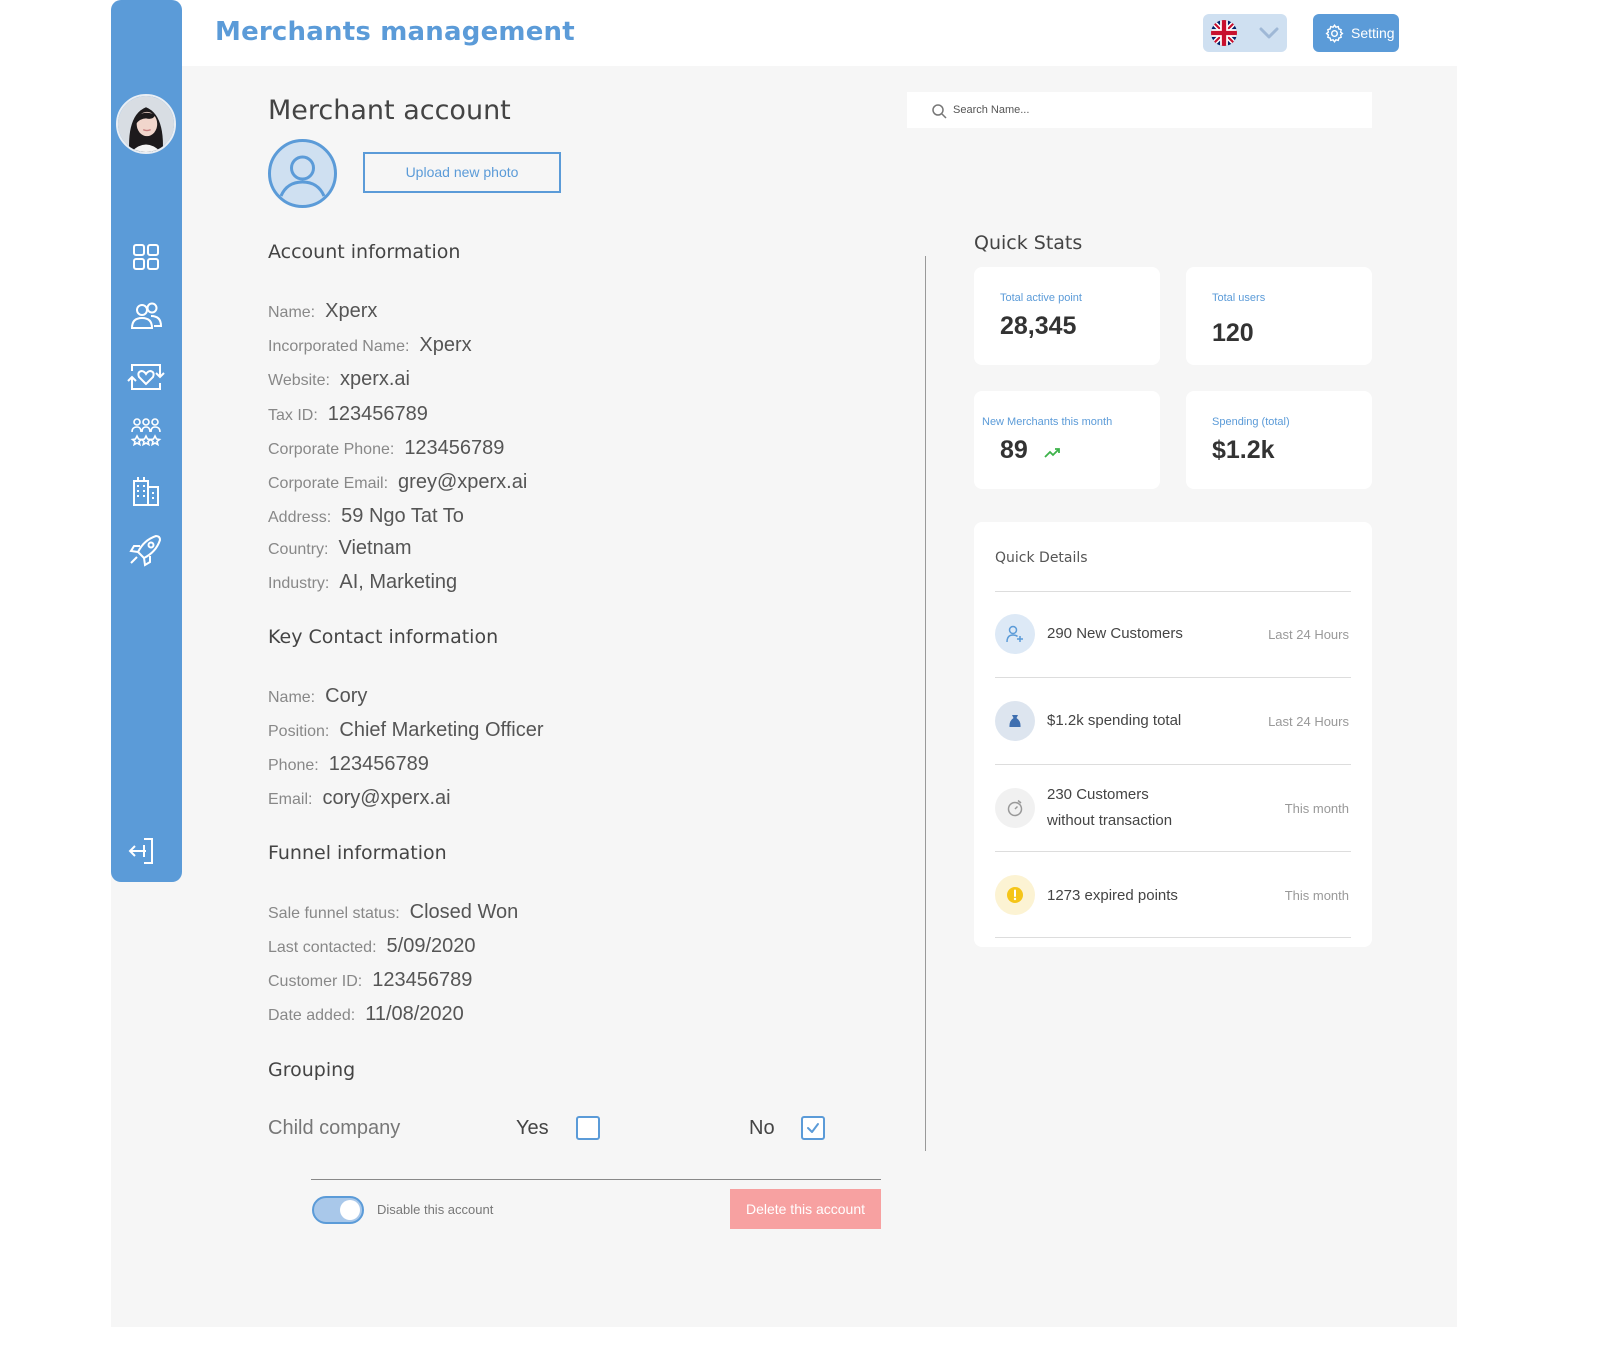 The height and width of the screenshot is (1354, 1600). What do you see at coordinates (762, 1128) in the screenshot?
I see `no-label: No` at bounding box center [762, 1128].